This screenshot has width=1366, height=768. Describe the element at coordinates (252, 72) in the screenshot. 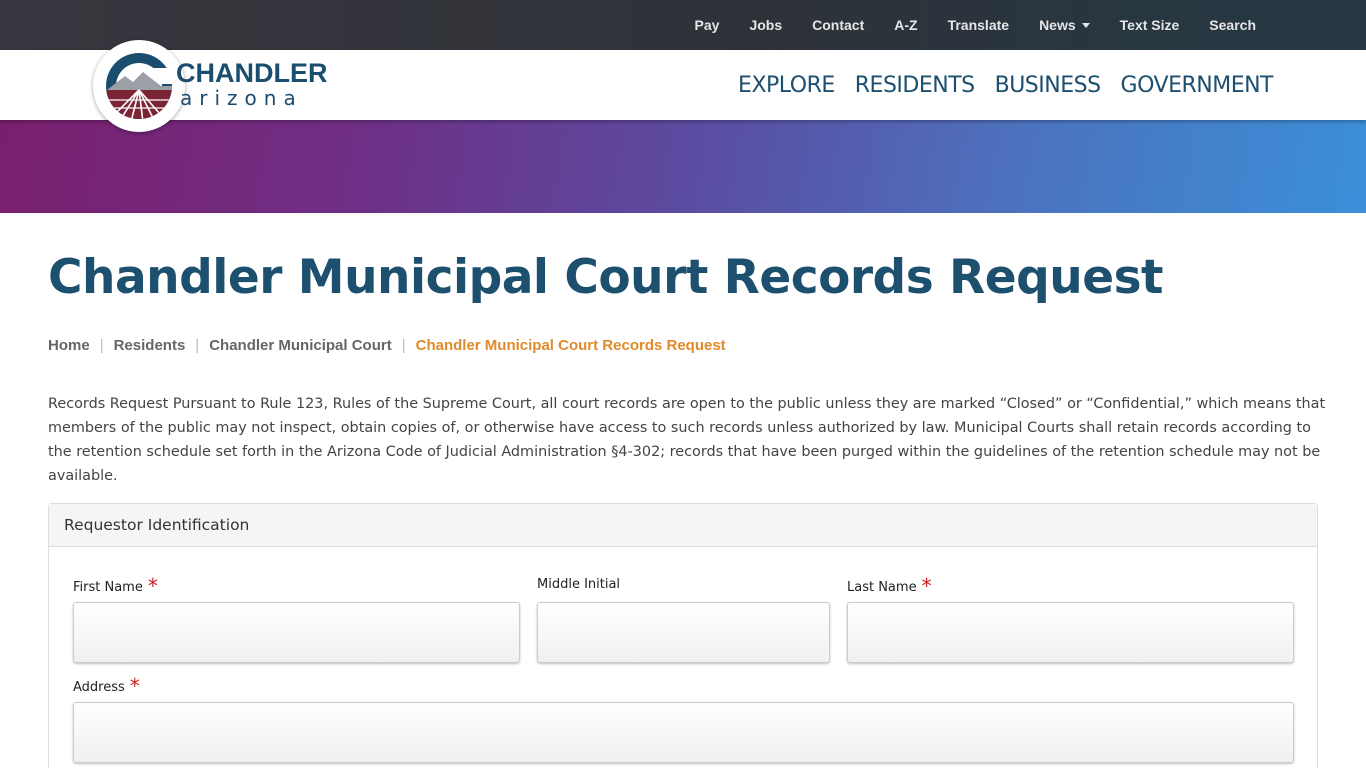

I see `logo-wordmark: CHANDLER` at that location.